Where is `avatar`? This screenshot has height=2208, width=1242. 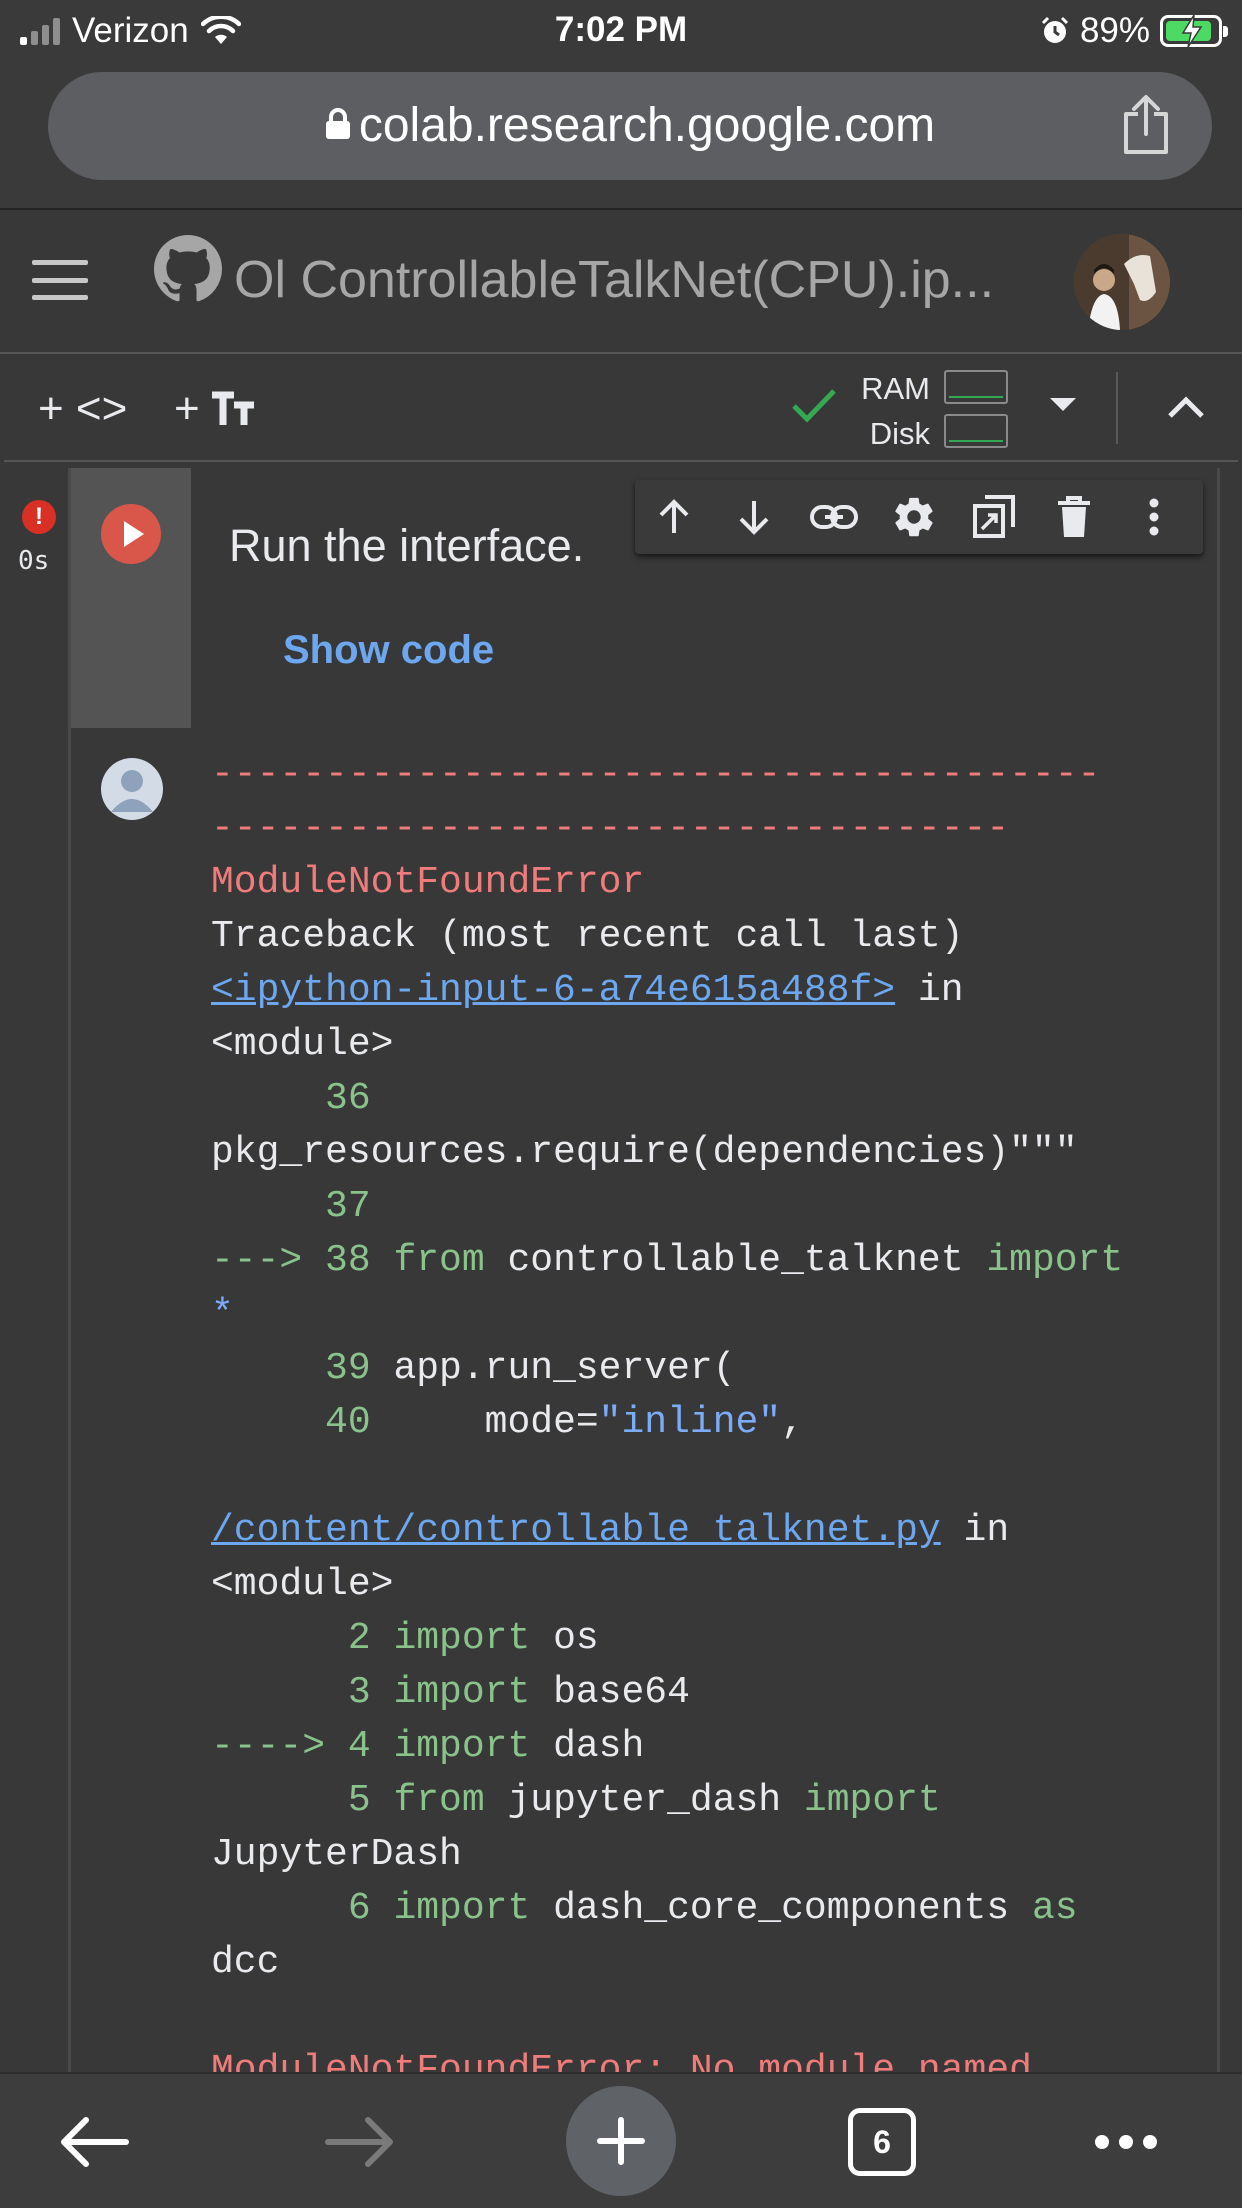 avatar is located at coordinates (1122, 282).